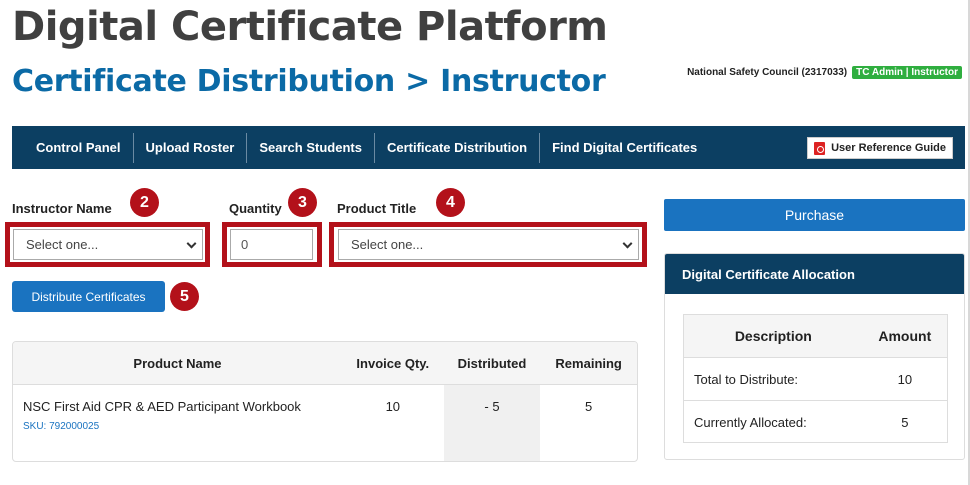 This screenshot has width=970, height=485. What do you see at coordinates (905, 422) in the screenshot?
I see `currently-allocated-value: 5` at bounding box center [905, 422].